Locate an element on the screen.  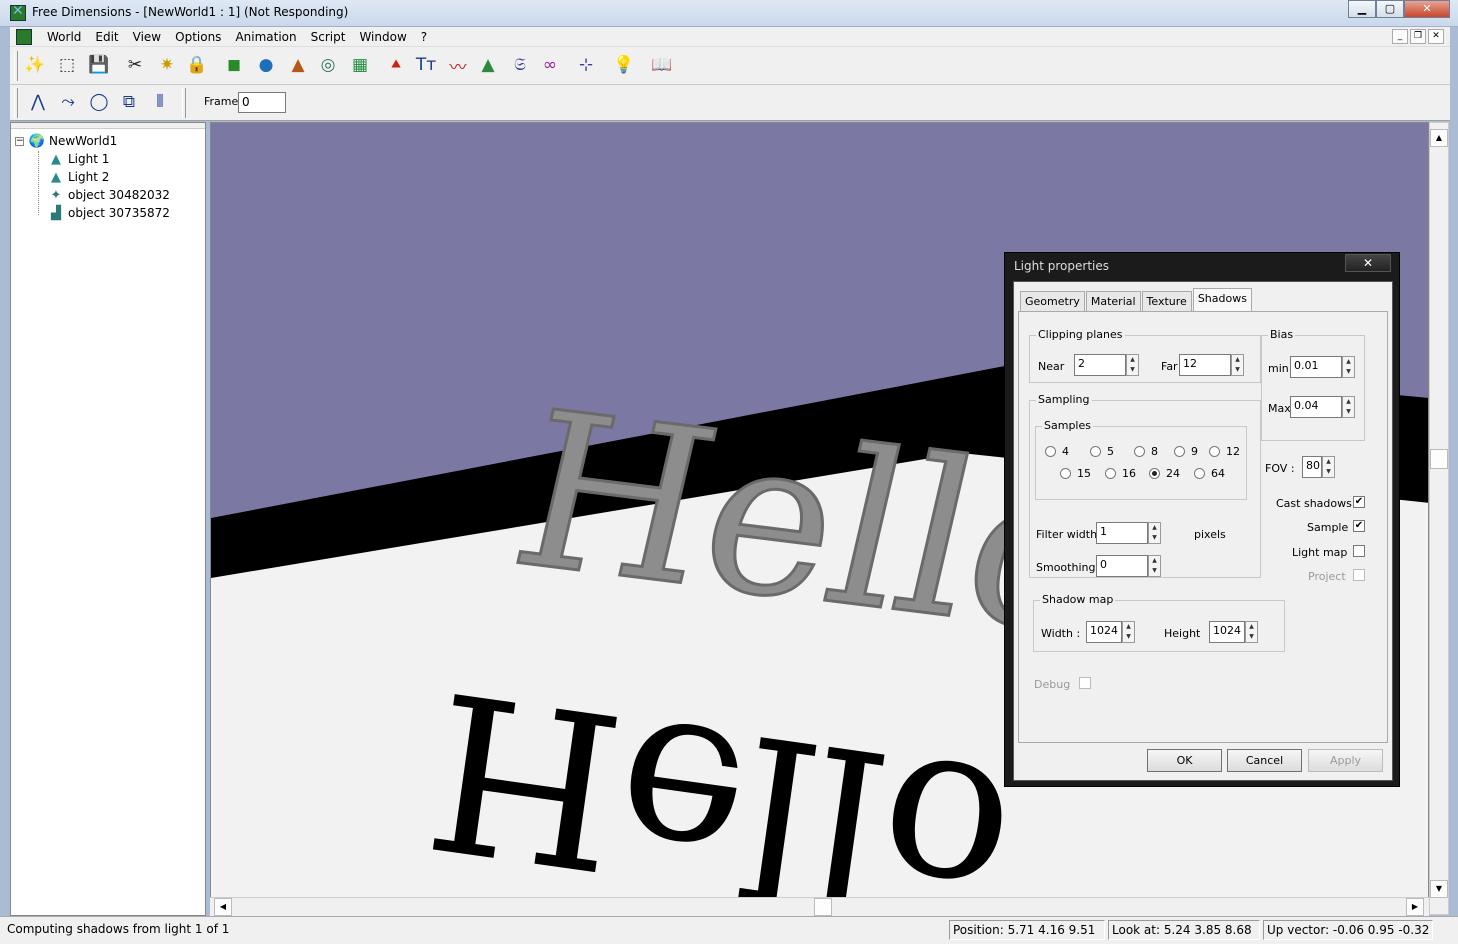
samples-radio-15: 15 is located at coordinates (1075, 473).